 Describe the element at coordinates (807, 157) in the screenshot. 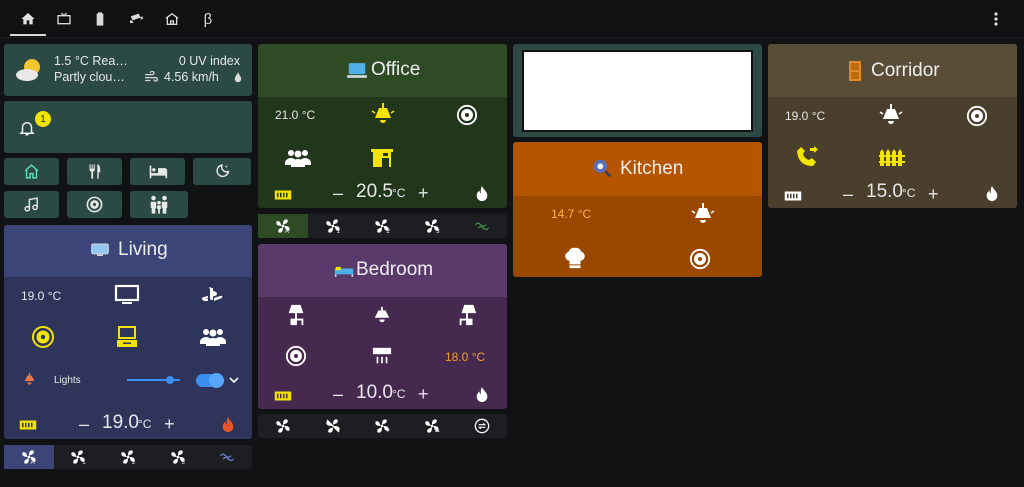

I see `phone-forward-icon` at that location.